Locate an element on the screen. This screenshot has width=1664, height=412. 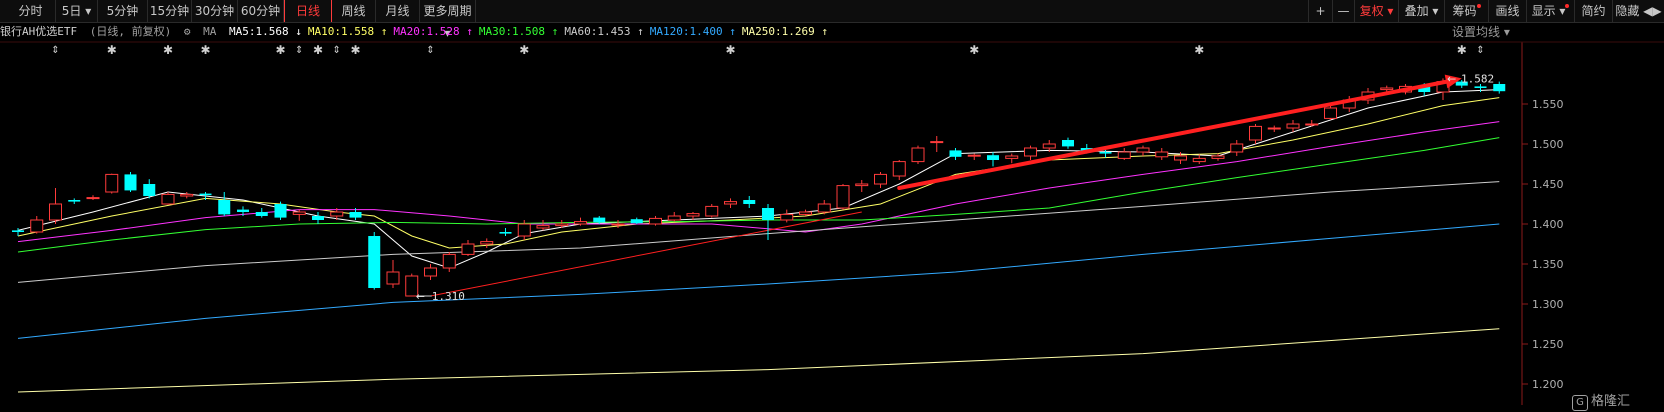
watermark: G 格隆汇 is located at coordinates (1601, 400).